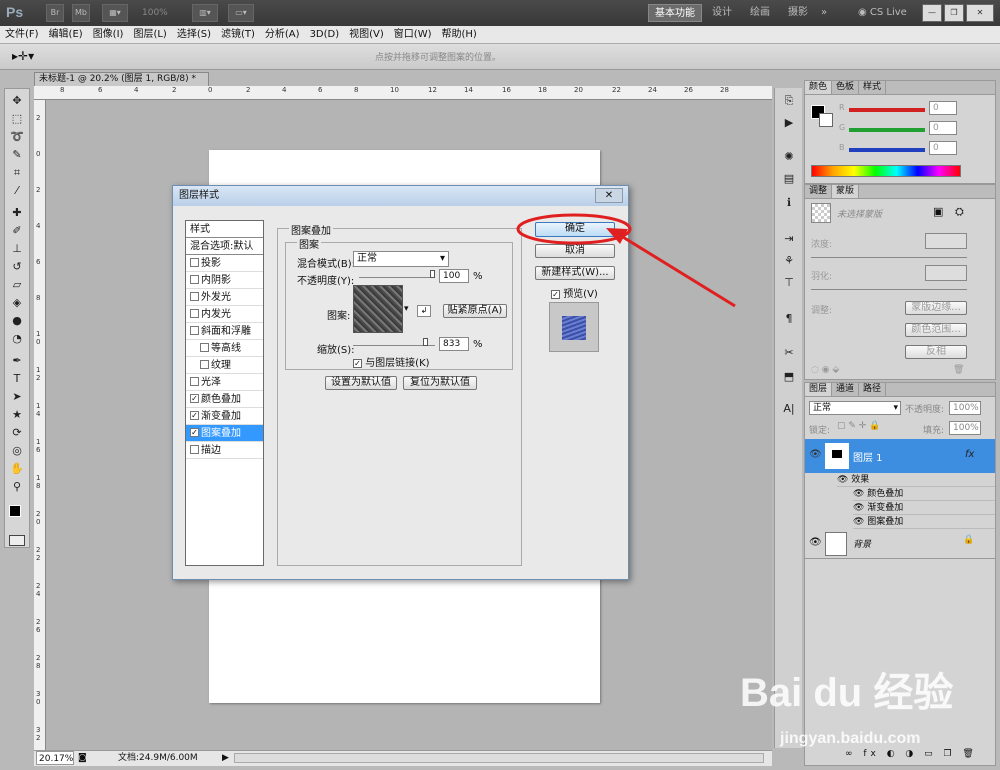  I want to click on baidu-watermark-url: jingyan.baidu.com, so click(850, 738).